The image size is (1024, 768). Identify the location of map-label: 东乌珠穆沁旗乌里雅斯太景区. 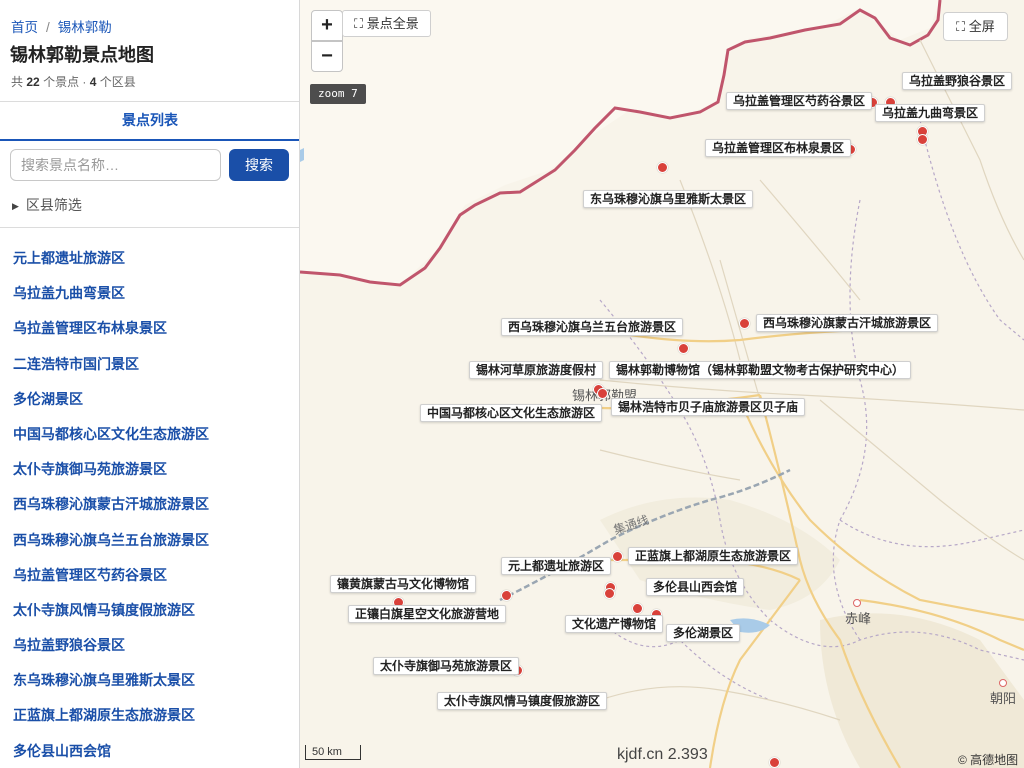
(668, 199).